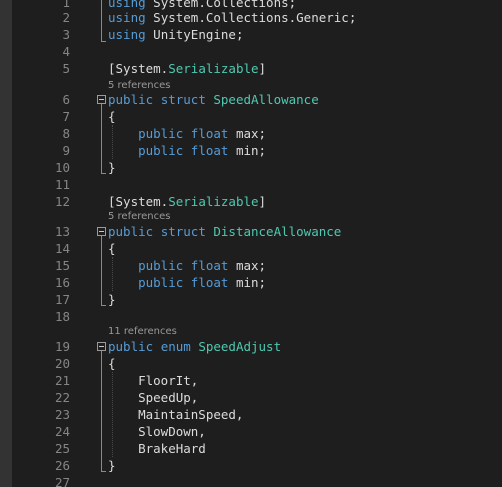  What do you see at coordinates (251, 431) in the screenshot?
I see `code-line-24: 24 SlowDown,` at bounding box center [251, 431].